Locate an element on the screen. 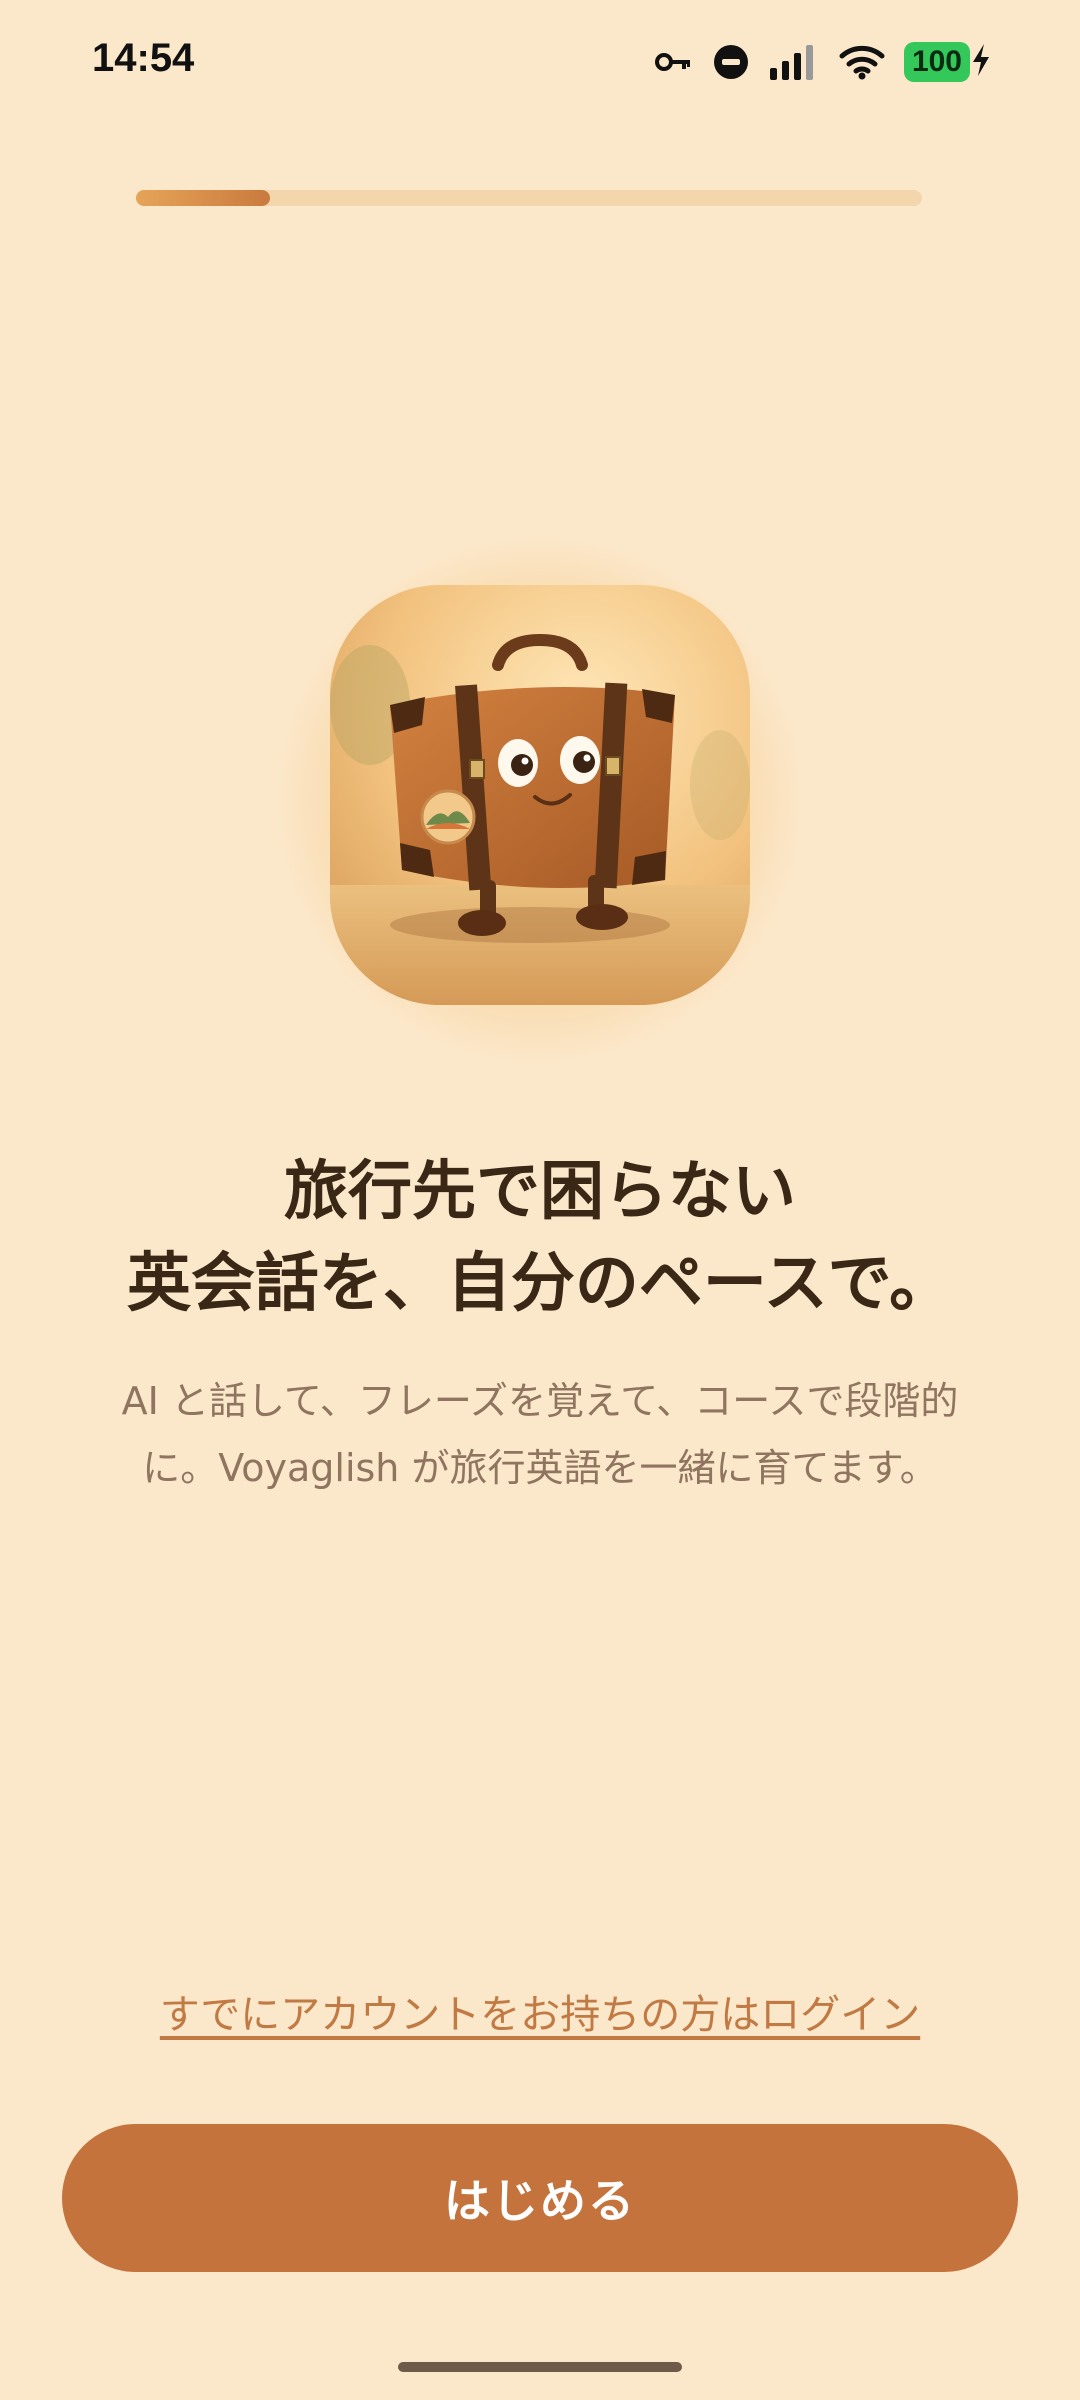  status-clock: 14:54 is located at coordinates (143, 58).